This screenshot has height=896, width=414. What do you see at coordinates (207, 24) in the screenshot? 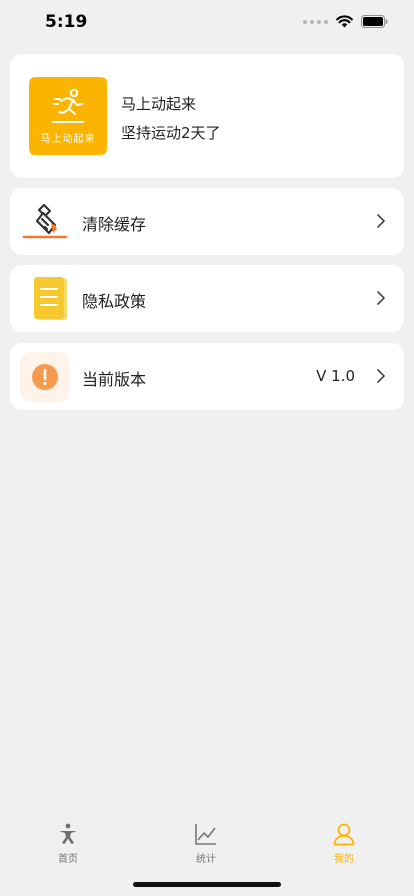
I see `status-bar: 5:19` at bounding box center [207, 24].